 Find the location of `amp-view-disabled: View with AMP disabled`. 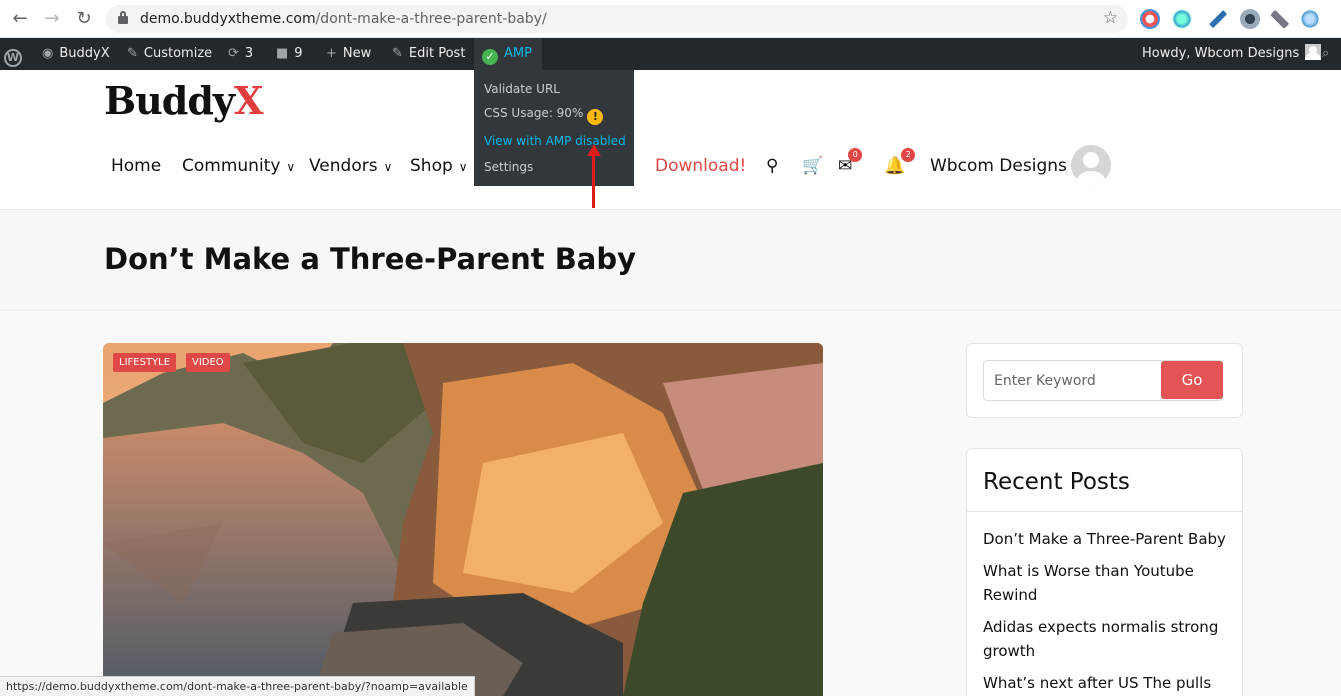

amp-view-disabled: View with AMP disabled is located at coordinates (555, 141).